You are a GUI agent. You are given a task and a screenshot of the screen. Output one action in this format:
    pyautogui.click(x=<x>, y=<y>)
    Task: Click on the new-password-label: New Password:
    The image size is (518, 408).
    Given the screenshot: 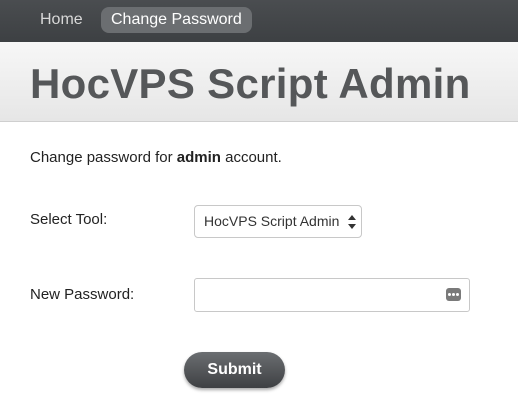 What is the action you would take?
    pyautogui.click(x=82, y=294)
    